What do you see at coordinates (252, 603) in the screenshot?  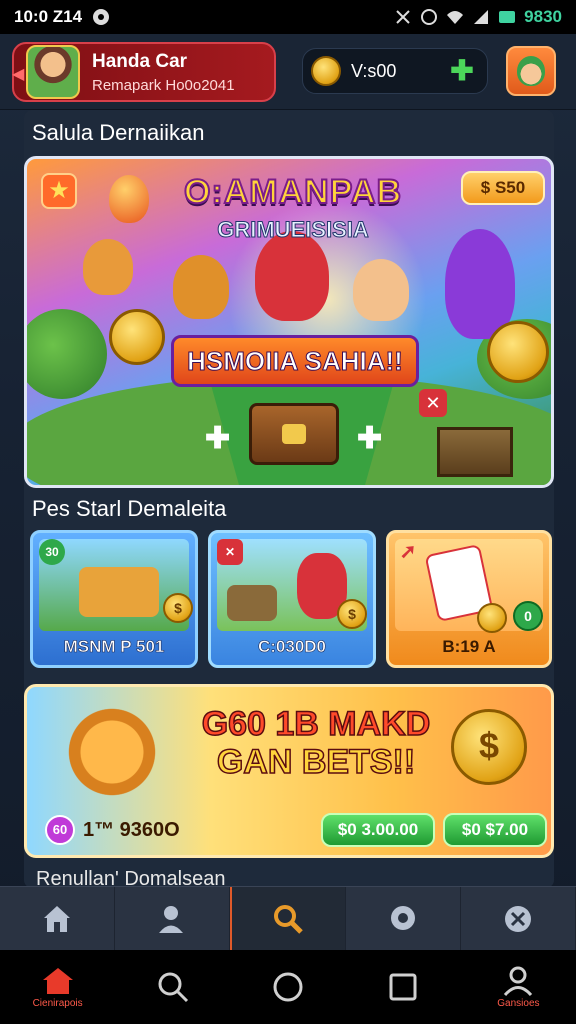 I see `chest-icon` at bounding box center [252, 603].